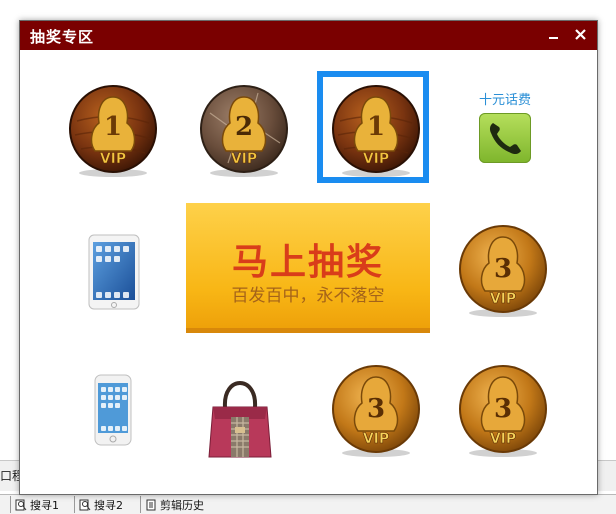 Image resolution: width=616 pixels, height=514 pixels. I want to click on minimize-icon, so click(553, 38).